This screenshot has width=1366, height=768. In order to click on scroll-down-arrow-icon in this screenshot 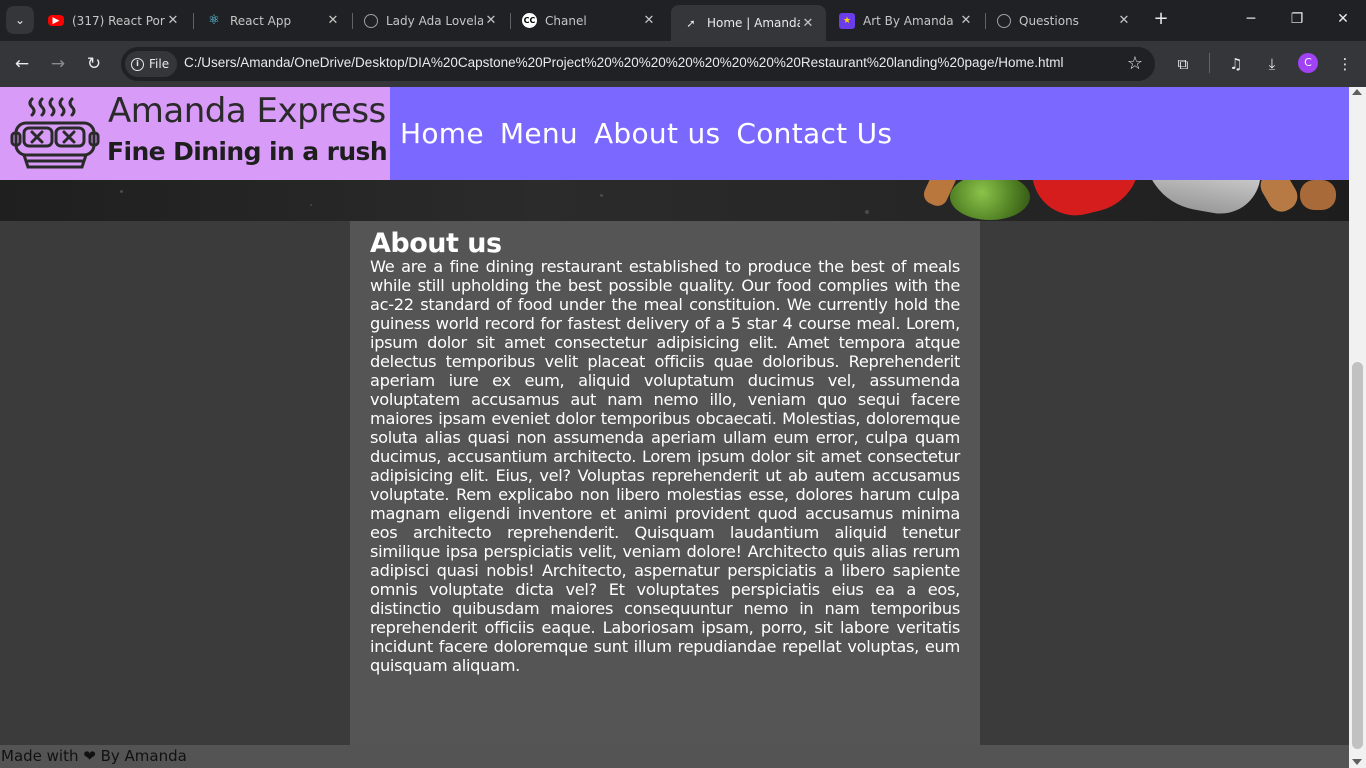, I will do `click(1357, 762)`.